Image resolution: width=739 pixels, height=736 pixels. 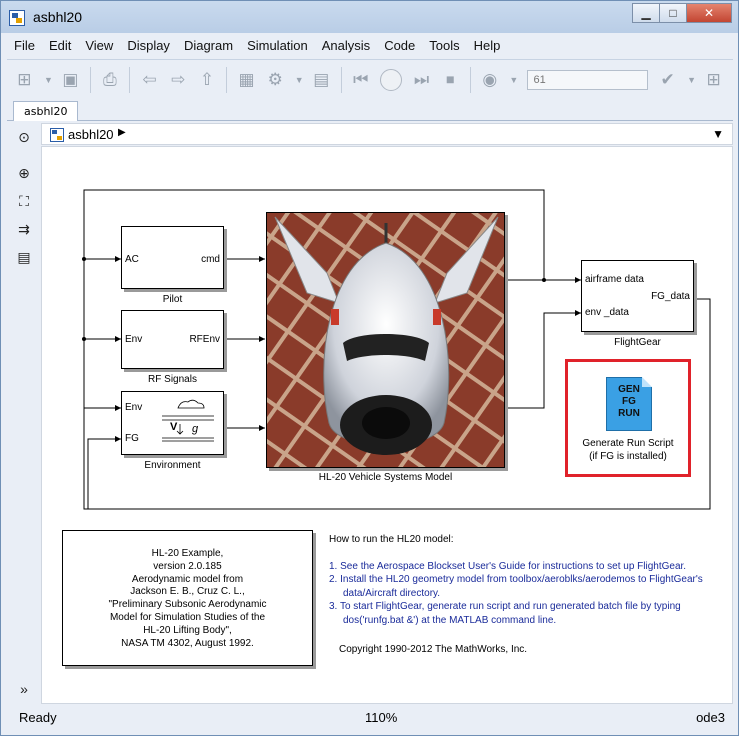 What do you see at coordinates (208, 46) in the screenshot?
I see `menu-diagram: Diagram` at bounding box center [208, 46].